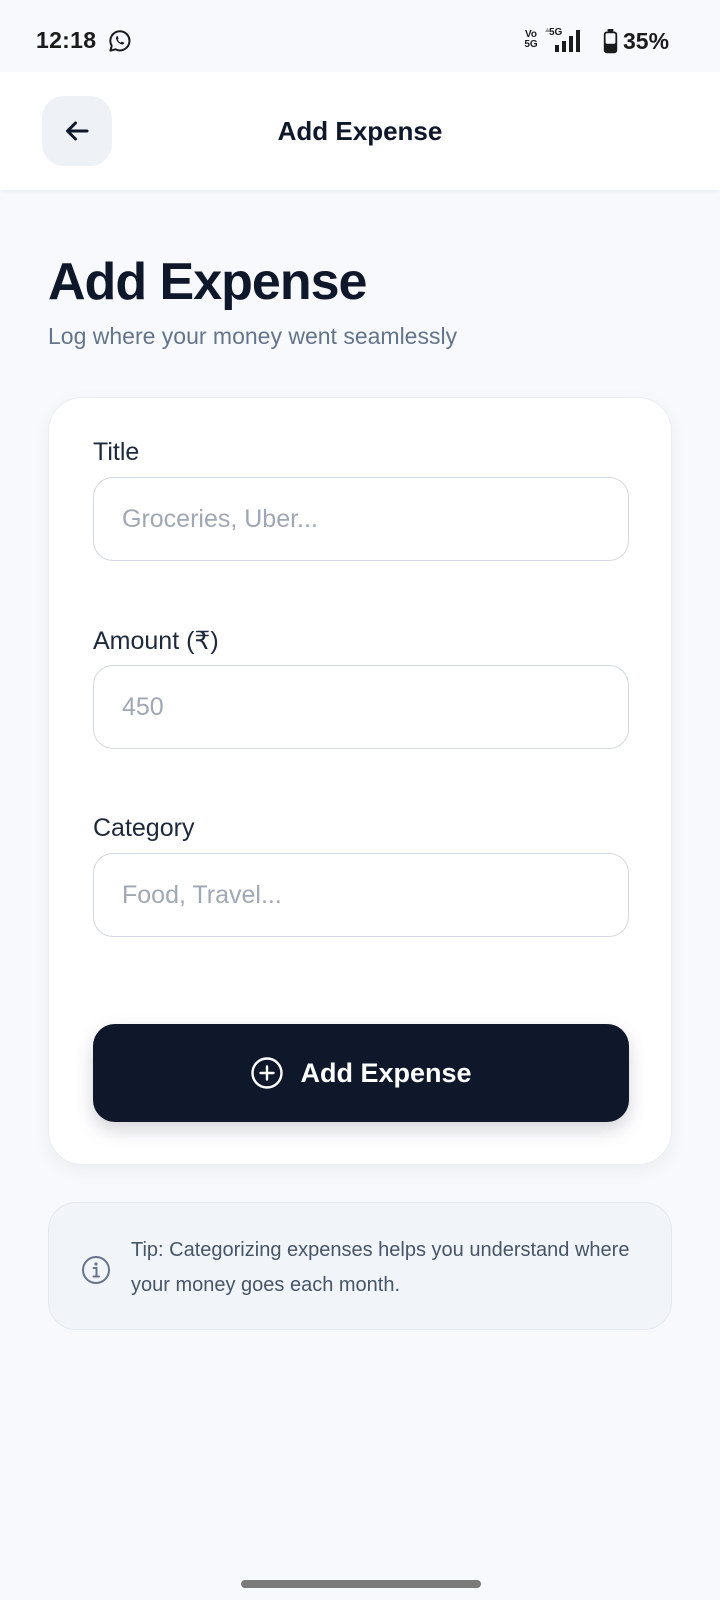  Describe the element at coordinates (361, 707) in the screenshot. I see `amount-input` at that location.